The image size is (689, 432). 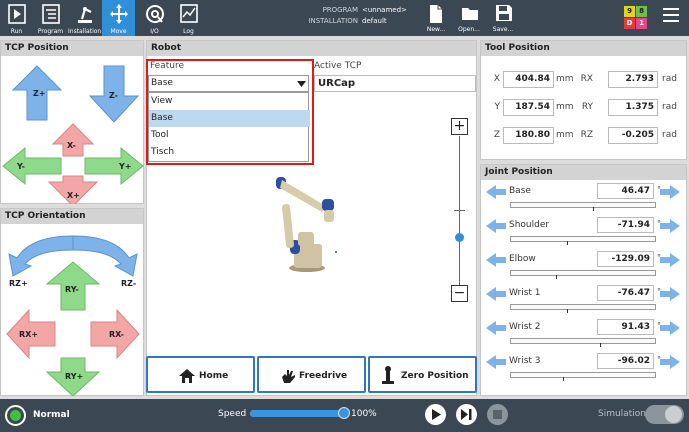 I want to click on x-label: X, so click(x=496, y=79).